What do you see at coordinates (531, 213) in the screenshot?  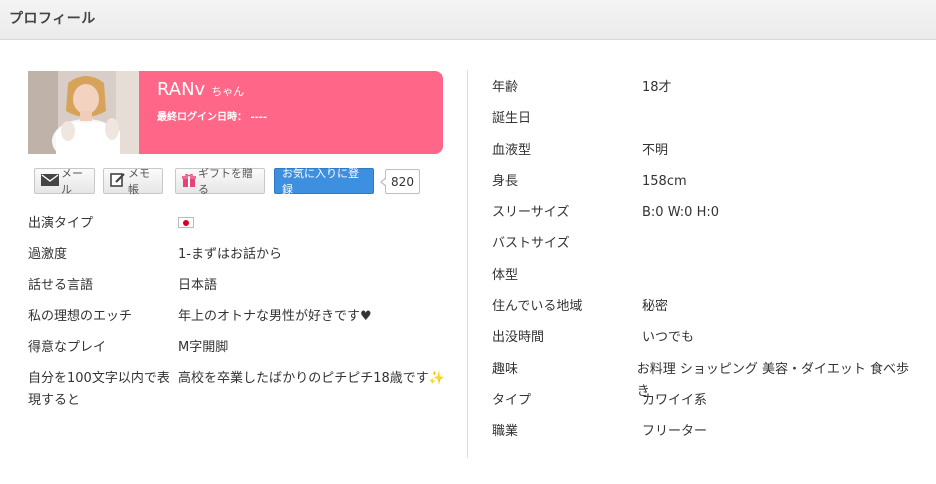 I see `detail-label: スリーサイズ` at bounding box center [531, 213].